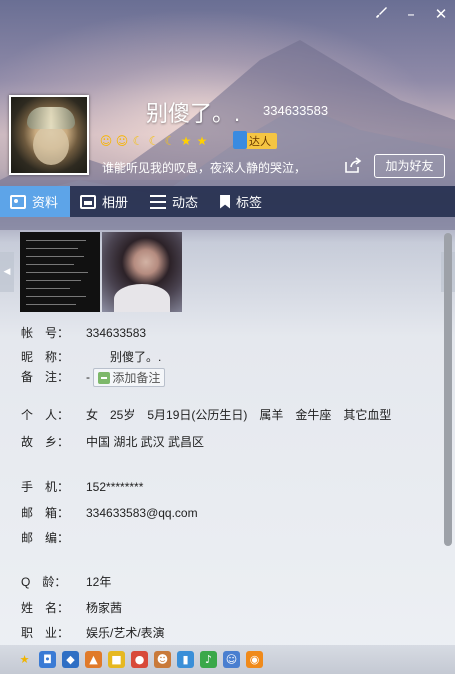 The image size is (455, 674). I want to click on shield-icon: ◆, so click(70, 659).